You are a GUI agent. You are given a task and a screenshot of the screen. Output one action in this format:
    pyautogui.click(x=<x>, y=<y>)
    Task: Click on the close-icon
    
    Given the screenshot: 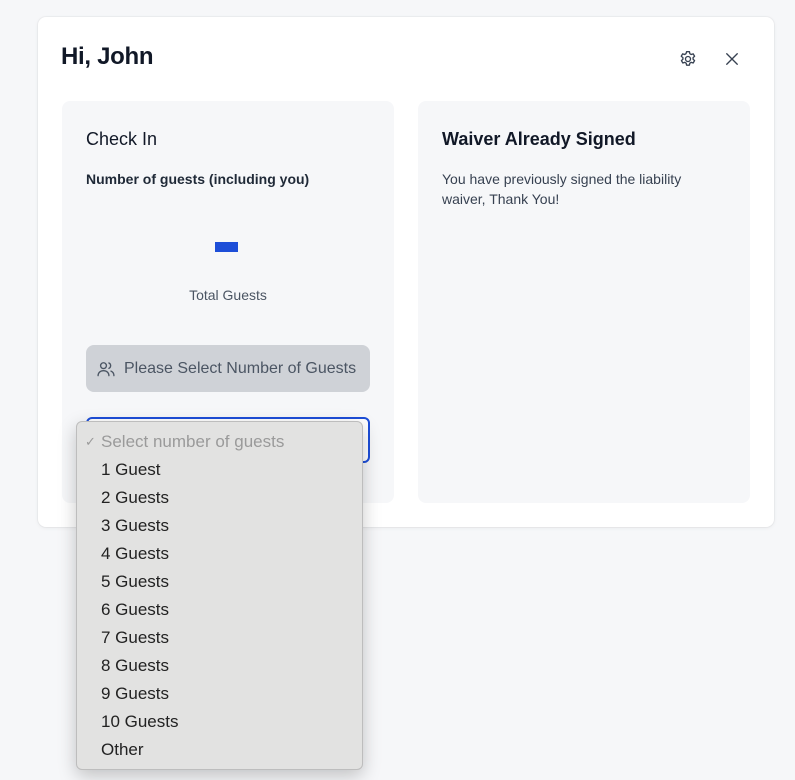 What is the action you would take?
    pyautogui.click(x=732, y=59)
    